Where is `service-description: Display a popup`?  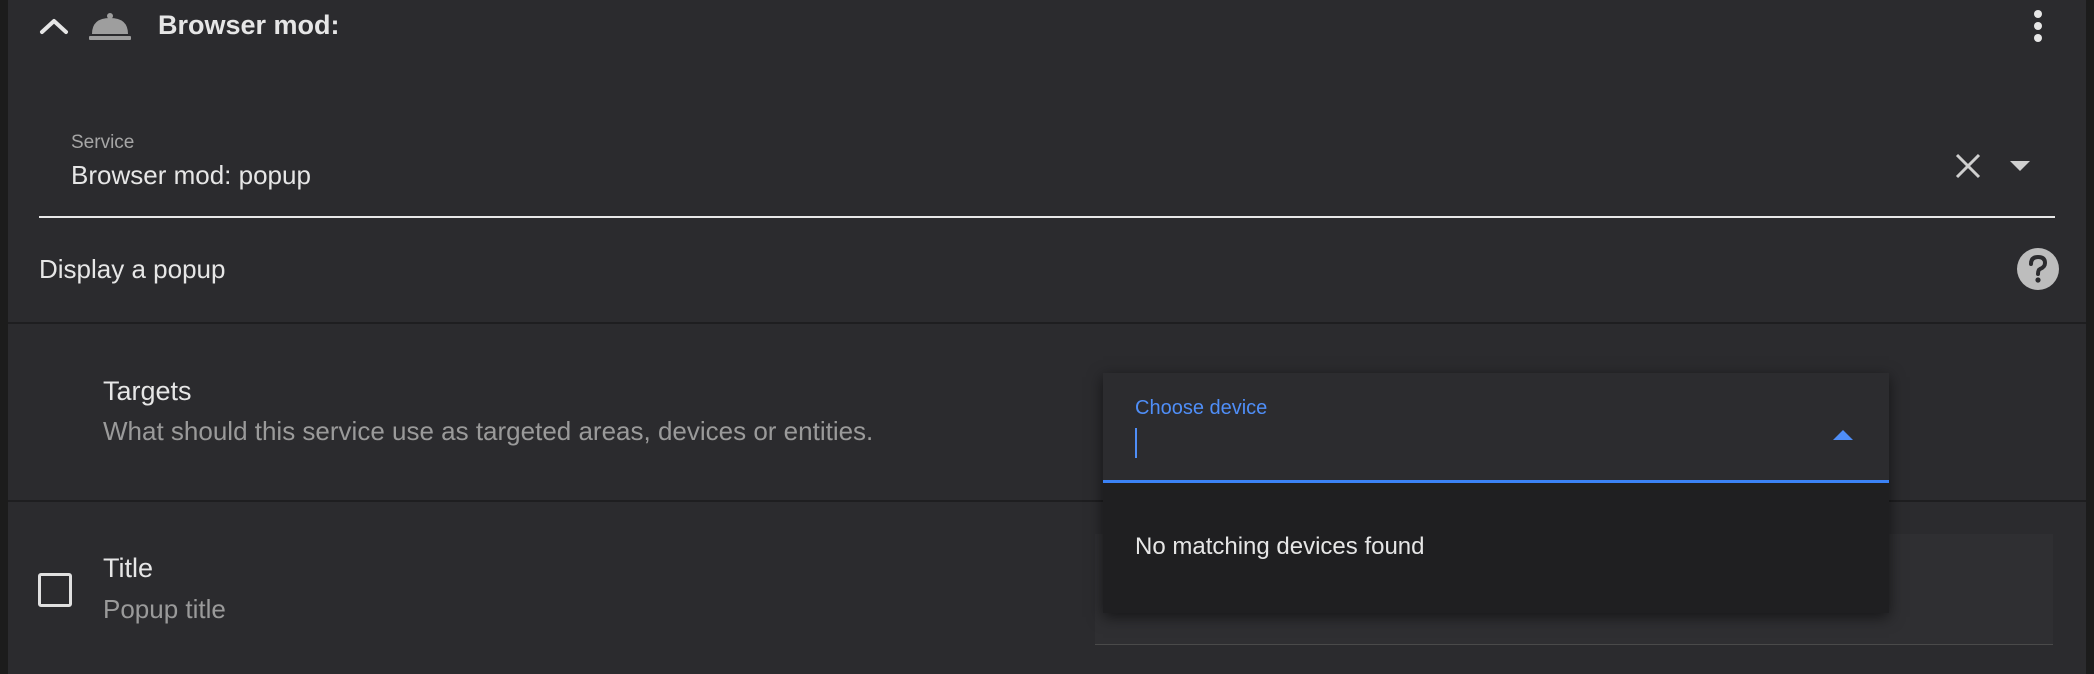
service-description: Display a popup is located at coordinates (132, 269).